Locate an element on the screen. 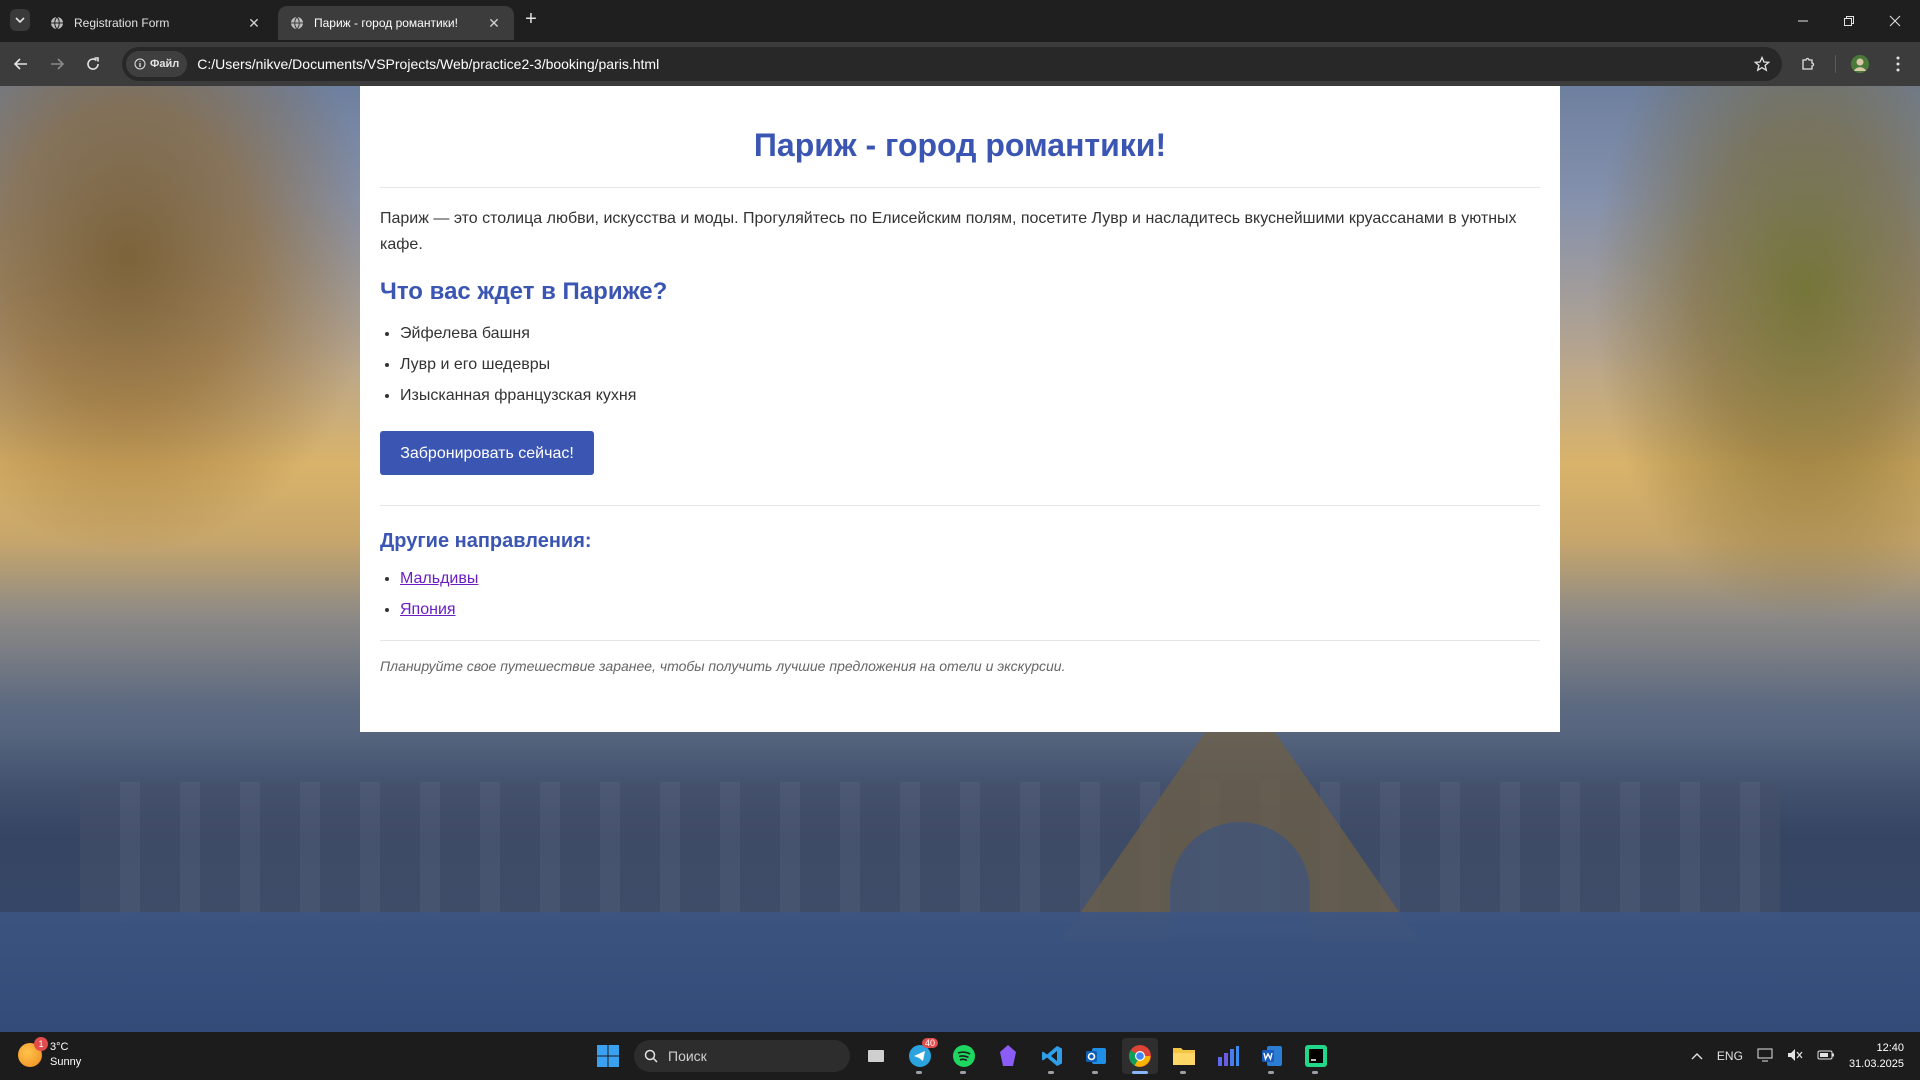 The image size is (1920, 1080). network-icon is located at coordinates (1765, 1056).